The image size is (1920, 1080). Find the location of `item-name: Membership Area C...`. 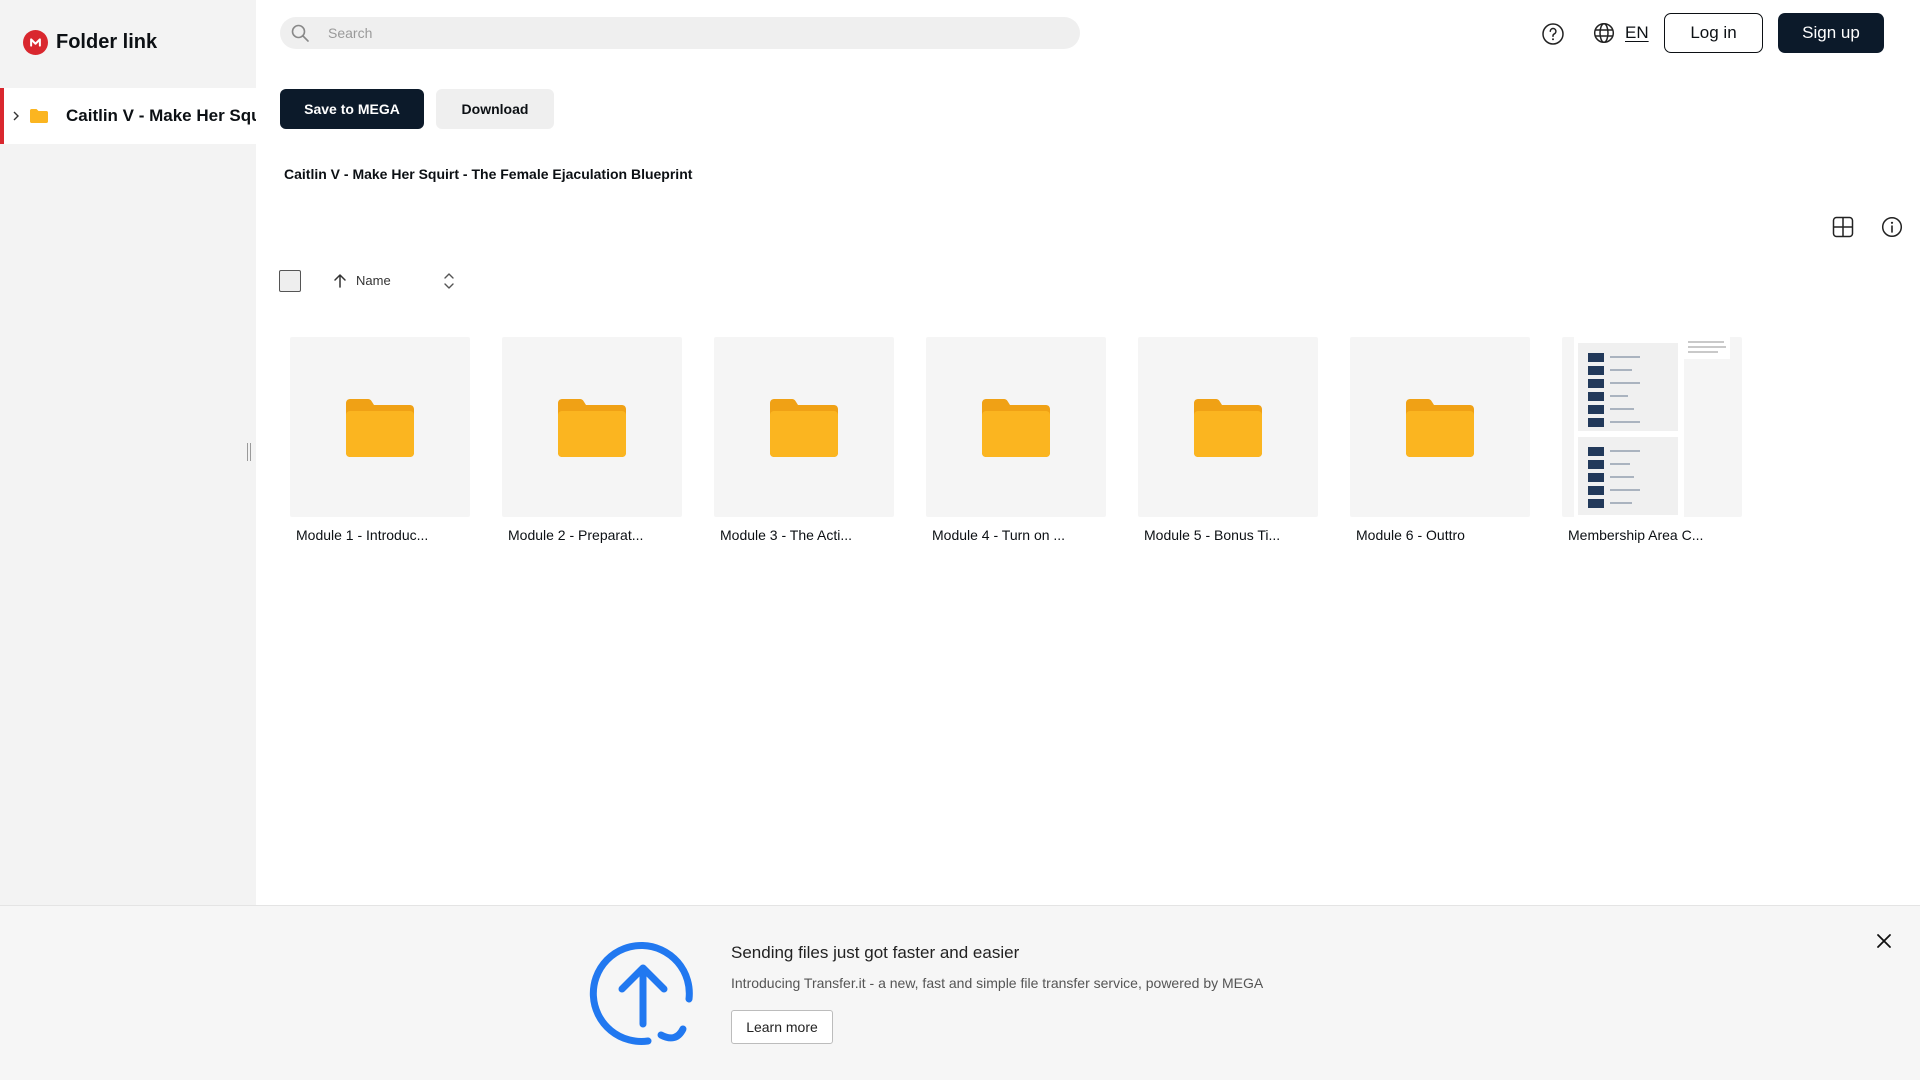

item-name: Membership Area C... is located at coordinates (1636, 535).